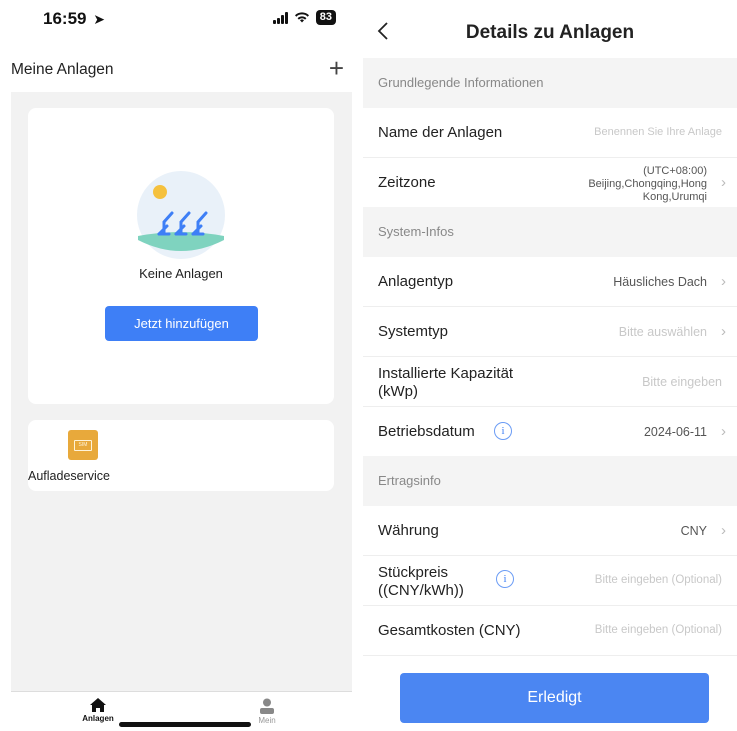  What do you see at coordinates (658, 630) in the screenshot?
I see `total-cost-input: Bitte eingeben (Optional)` at bounding box center [658, 630].